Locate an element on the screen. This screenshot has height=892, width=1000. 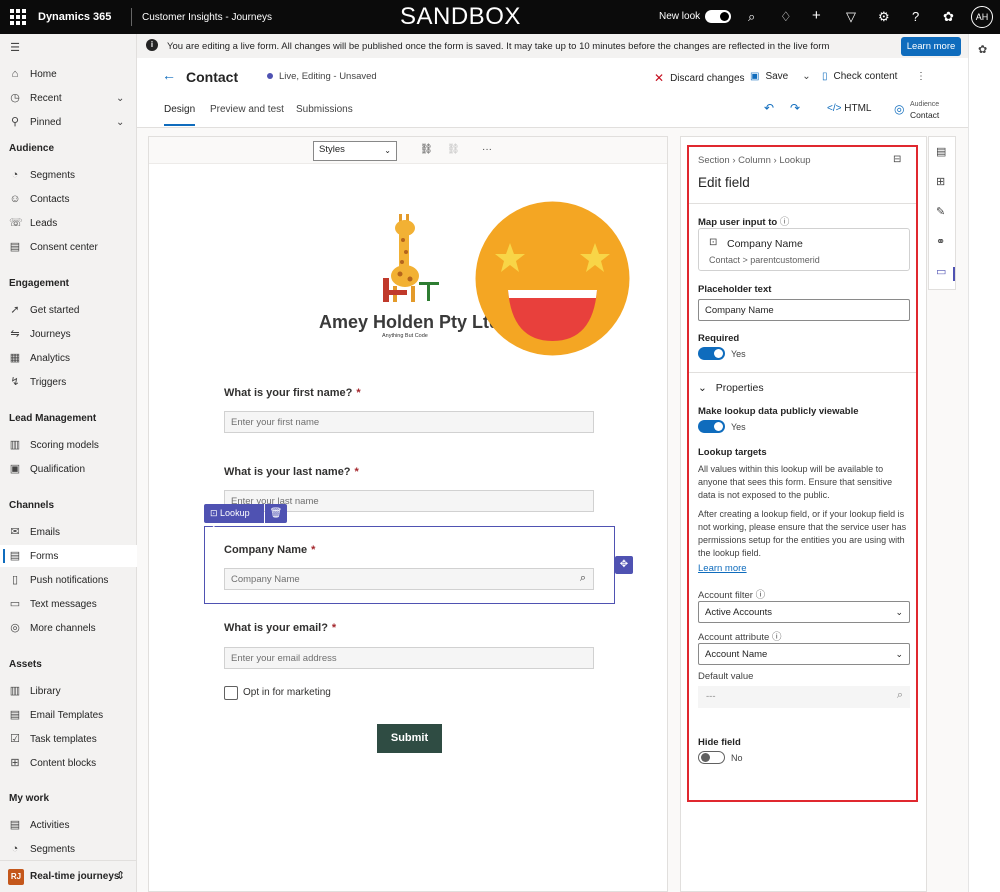
save-button: ▣ Save ⌄ is located at coordinates (780, 76).